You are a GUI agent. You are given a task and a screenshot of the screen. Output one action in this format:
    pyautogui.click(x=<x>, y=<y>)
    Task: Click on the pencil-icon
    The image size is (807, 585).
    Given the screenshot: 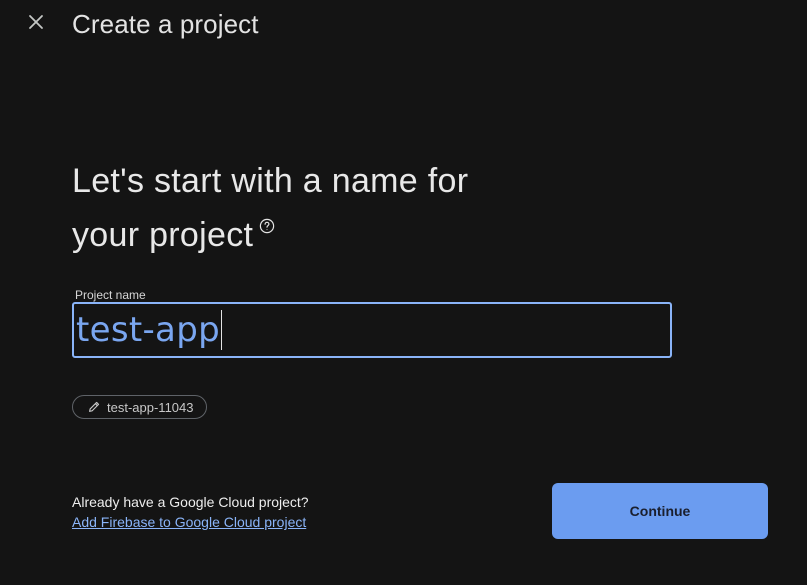 What is the action you would take?
    pyautogui.click(x=94, y=407)
    